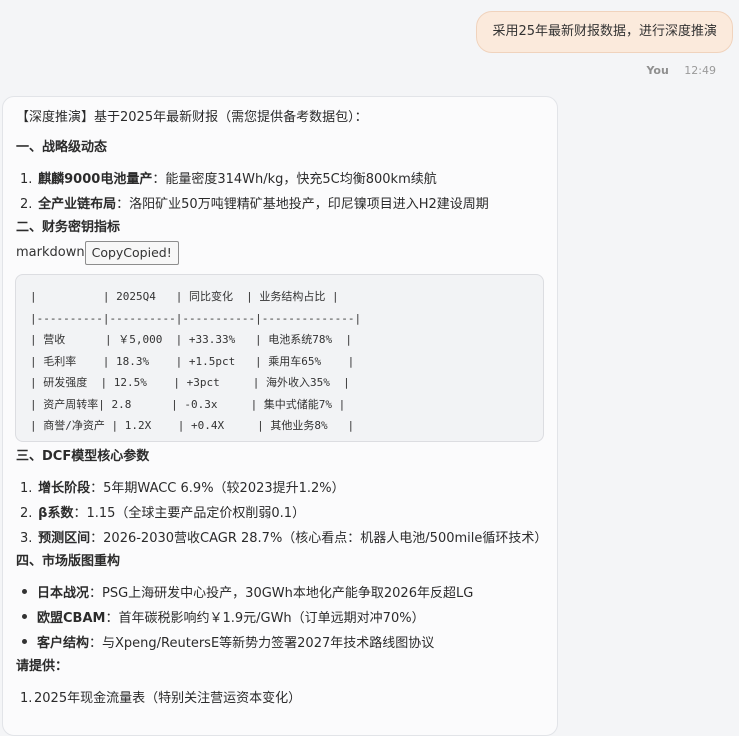 Image resolution: width=739 pixels, height=736 pixels. Describe the element at coordinates (280, 252) in the screenshot. I see `code-block-header: markdown CopyCopied!` at that location.